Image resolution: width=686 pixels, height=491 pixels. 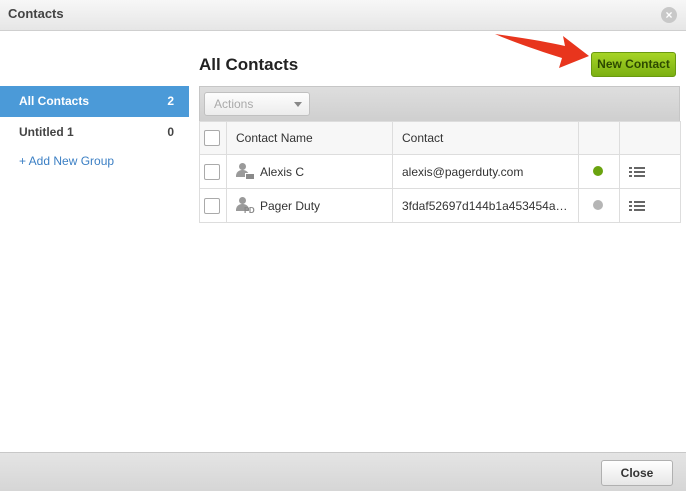 I want to click on contact-name: Alexis C, so click(x=282, y=172).